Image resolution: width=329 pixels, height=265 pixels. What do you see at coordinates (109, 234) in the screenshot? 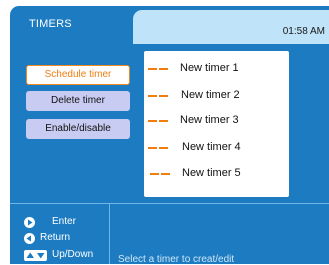
I see `footer-vertical-divider` at bounding box center [109, 234].